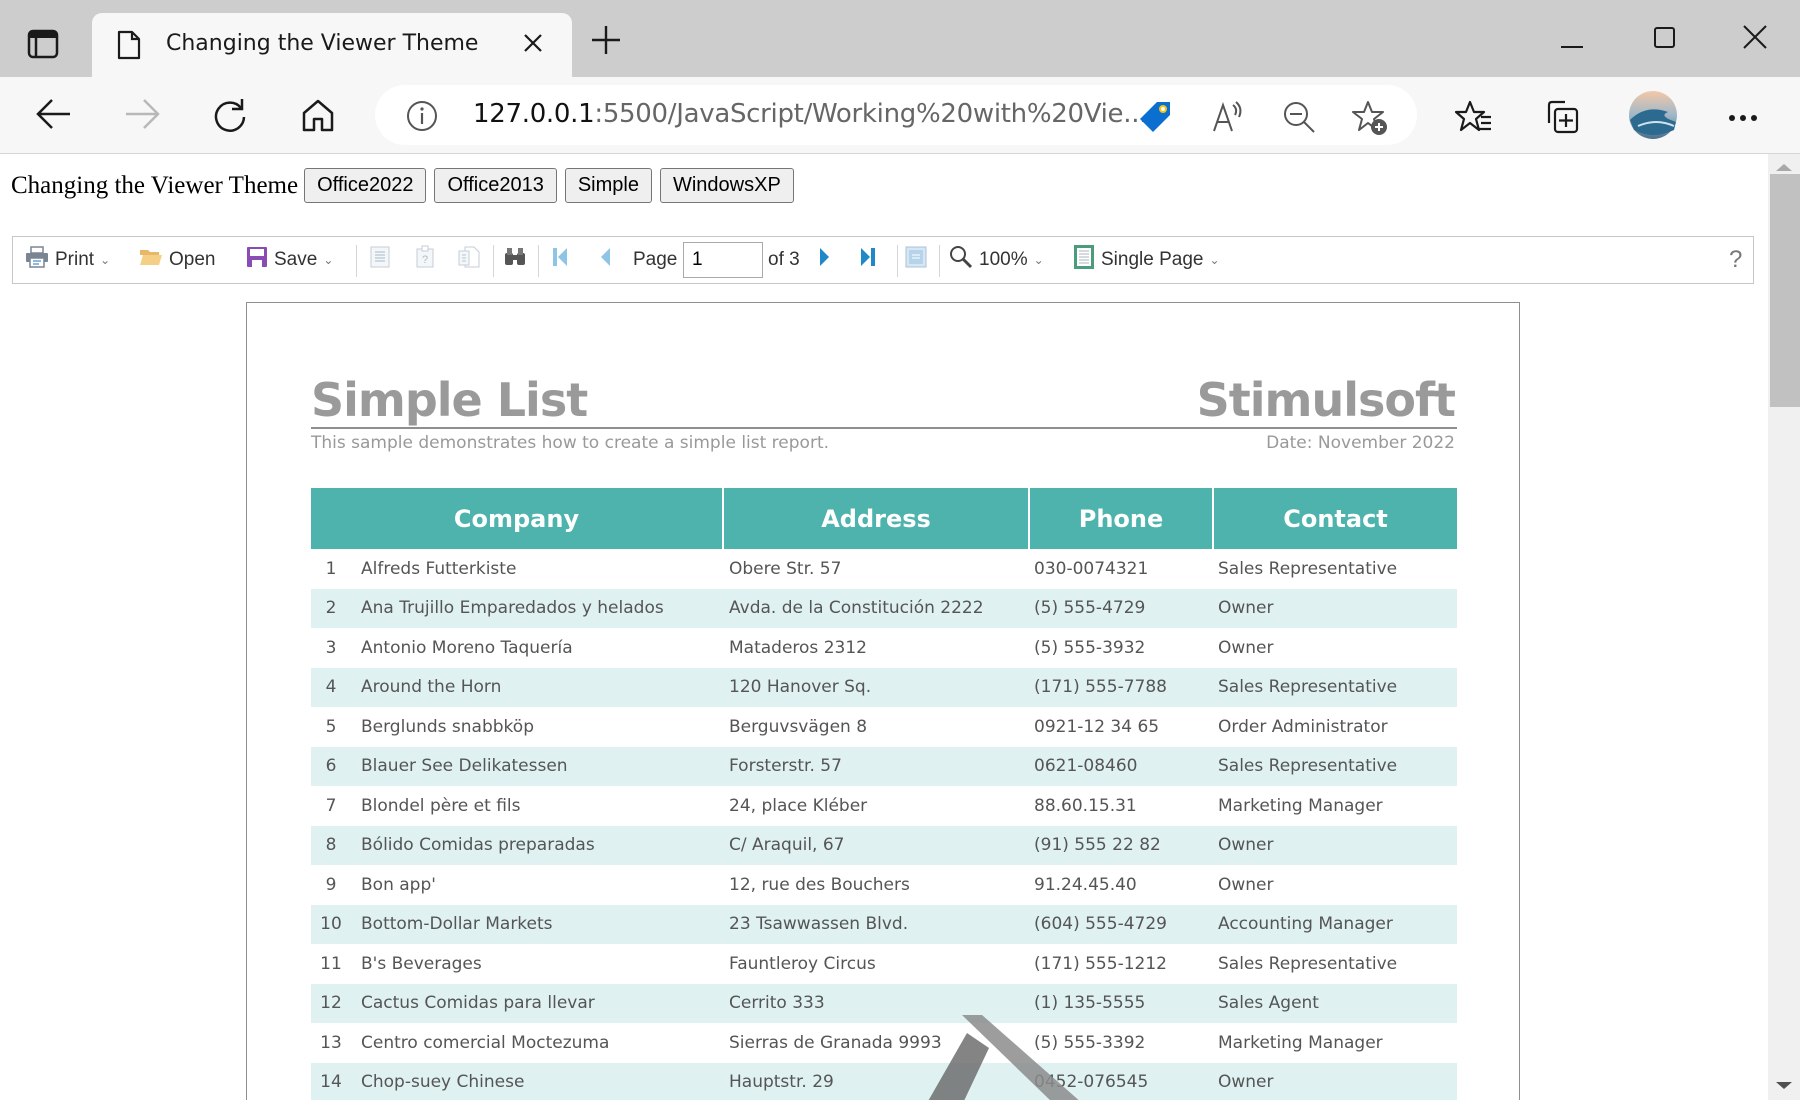 The image size is (1800, 1100). What do you see at coordinates (533, 45) in the screenshot?
I see `close-icon` at bounding box center [533, 45].